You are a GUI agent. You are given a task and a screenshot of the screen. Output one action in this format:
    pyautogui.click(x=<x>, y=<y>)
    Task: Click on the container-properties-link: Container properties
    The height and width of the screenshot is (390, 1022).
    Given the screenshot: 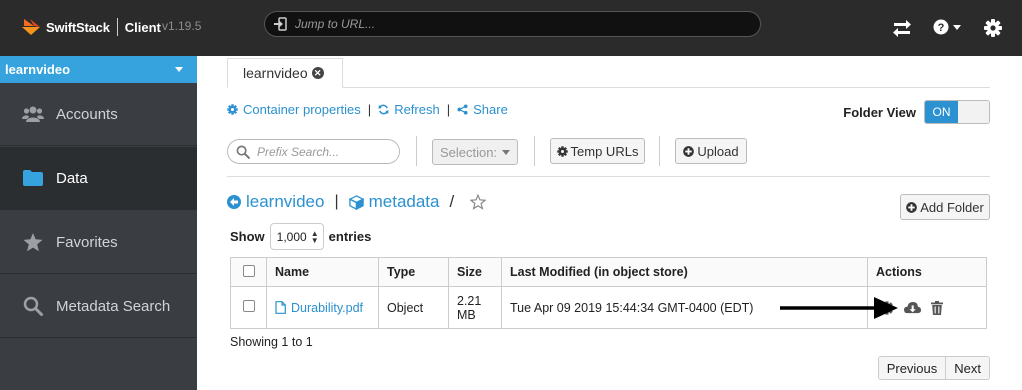 What is the action you would take?
    pyautogui.click(x=294, y=109)
    